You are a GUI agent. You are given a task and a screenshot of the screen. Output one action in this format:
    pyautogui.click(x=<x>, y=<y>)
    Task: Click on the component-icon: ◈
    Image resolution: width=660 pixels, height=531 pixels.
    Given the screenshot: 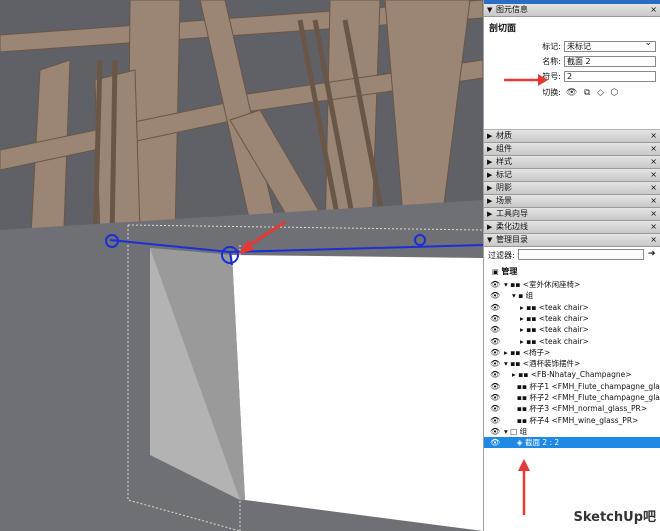 What is the action you would take?
    pyautogui.click(x=519, y=443)
    